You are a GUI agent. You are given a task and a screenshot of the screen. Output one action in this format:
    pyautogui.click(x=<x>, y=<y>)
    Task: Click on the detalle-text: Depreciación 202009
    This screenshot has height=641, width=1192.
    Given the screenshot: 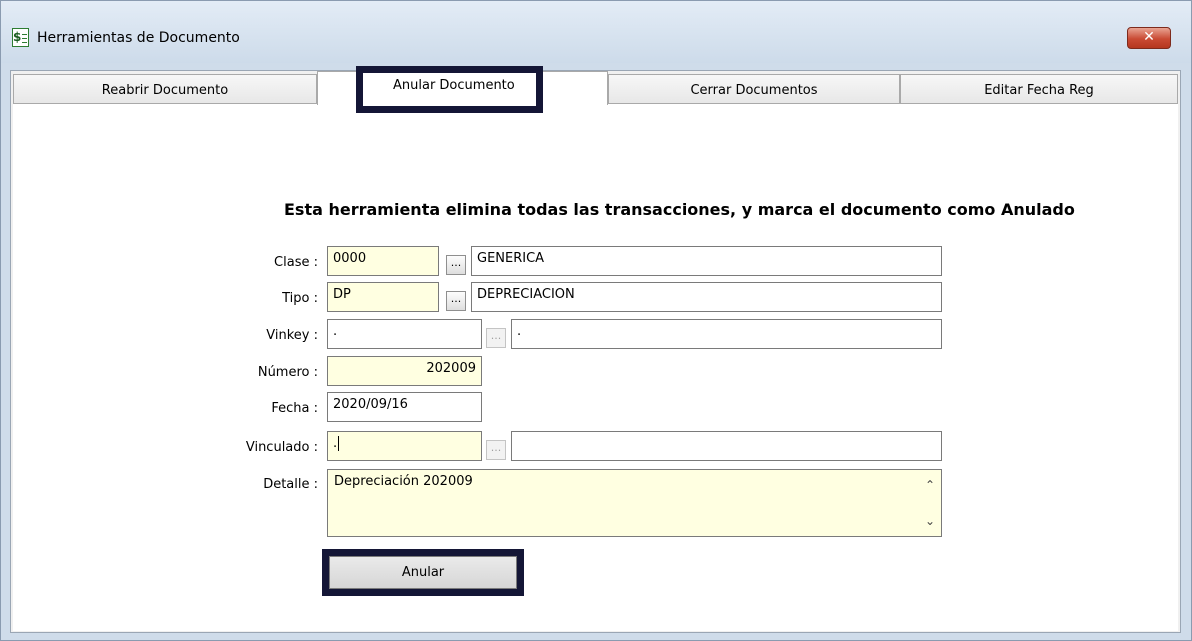 What is the action you would take?
    pyautogui.click(x=403, y=481)
    